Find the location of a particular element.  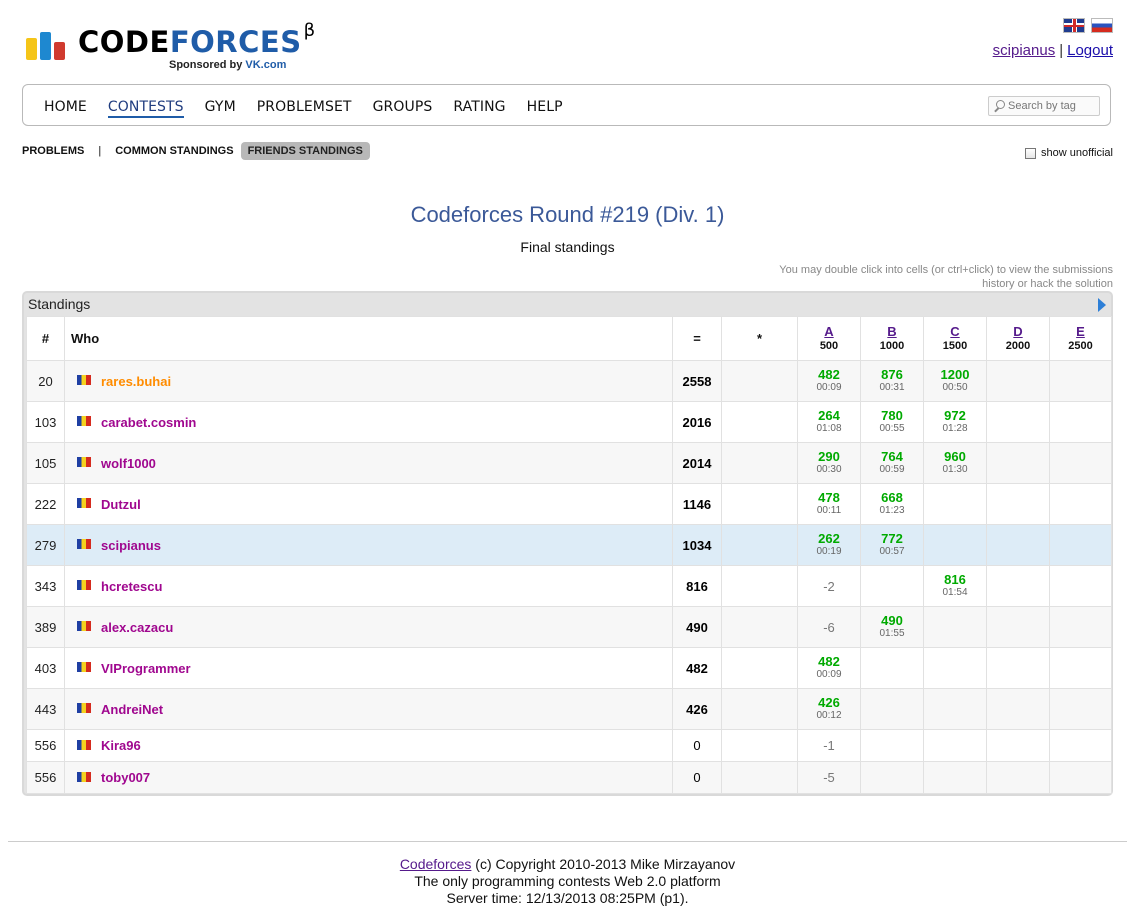

participant-handle: VIProgrammer is located at coordinates (146, 668).